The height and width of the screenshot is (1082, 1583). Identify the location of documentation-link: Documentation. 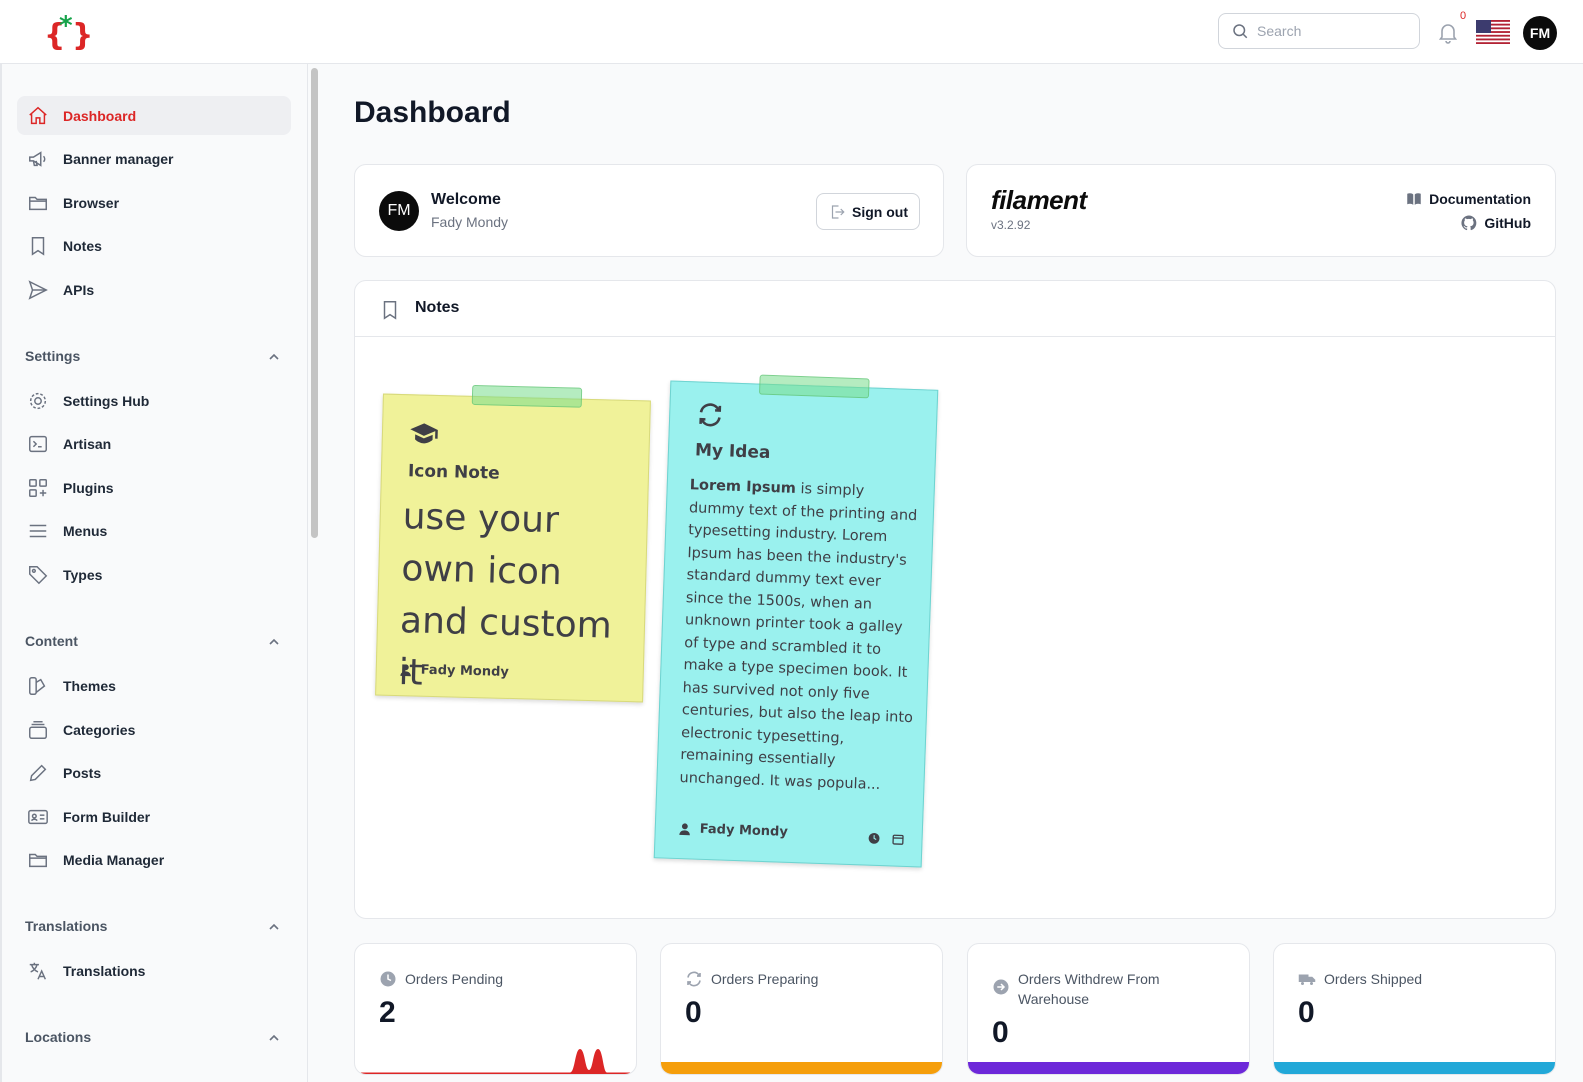
(1468, 199).